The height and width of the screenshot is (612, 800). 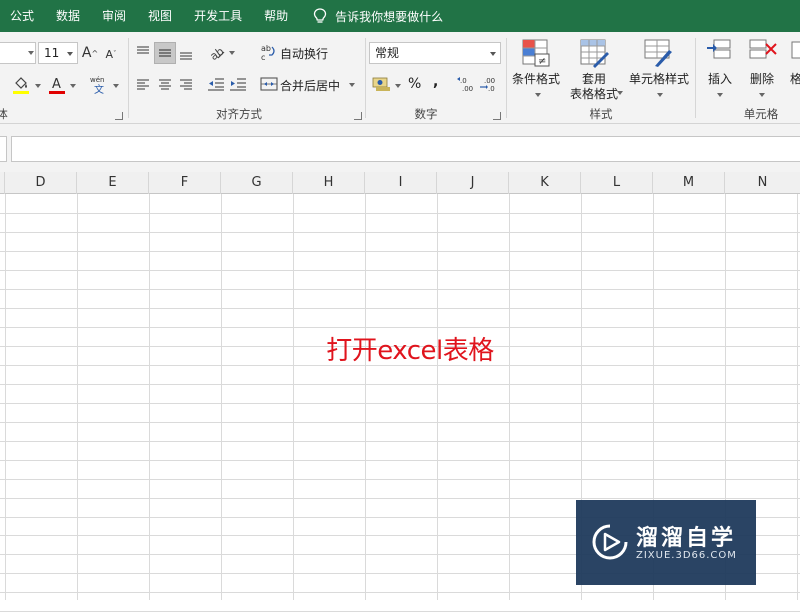 I want to click on column-header: J, so click(x=473, y=183).